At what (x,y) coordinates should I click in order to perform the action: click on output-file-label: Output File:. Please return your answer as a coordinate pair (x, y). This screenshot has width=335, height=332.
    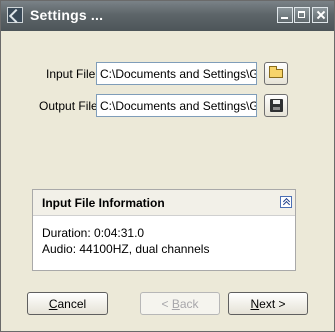
    Looking at the image, I should click on (70, 106).